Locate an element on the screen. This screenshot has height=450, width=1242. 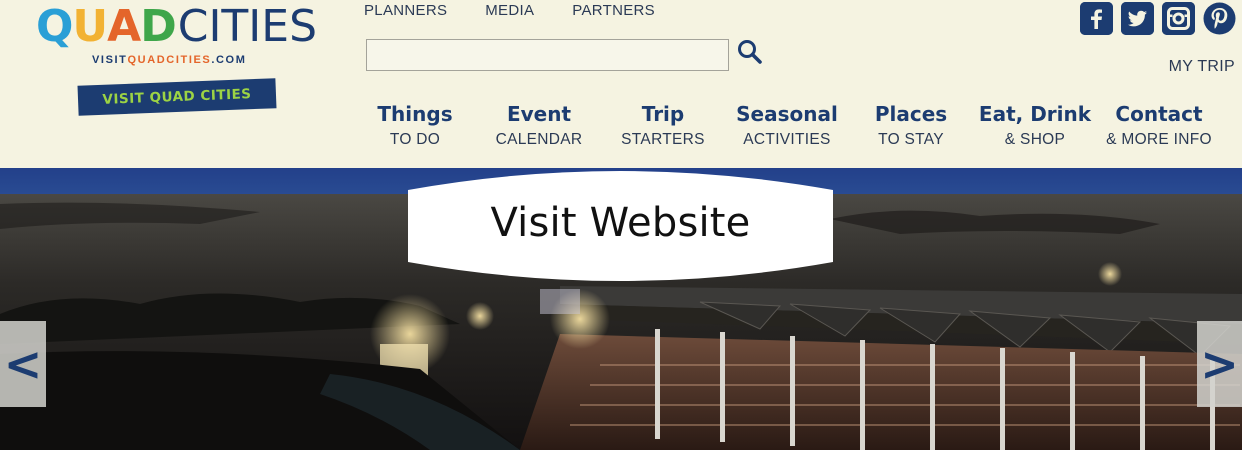
nav-seasonal-activities: Seasonal ACTIVITIES is located at coordinates (787, 126).